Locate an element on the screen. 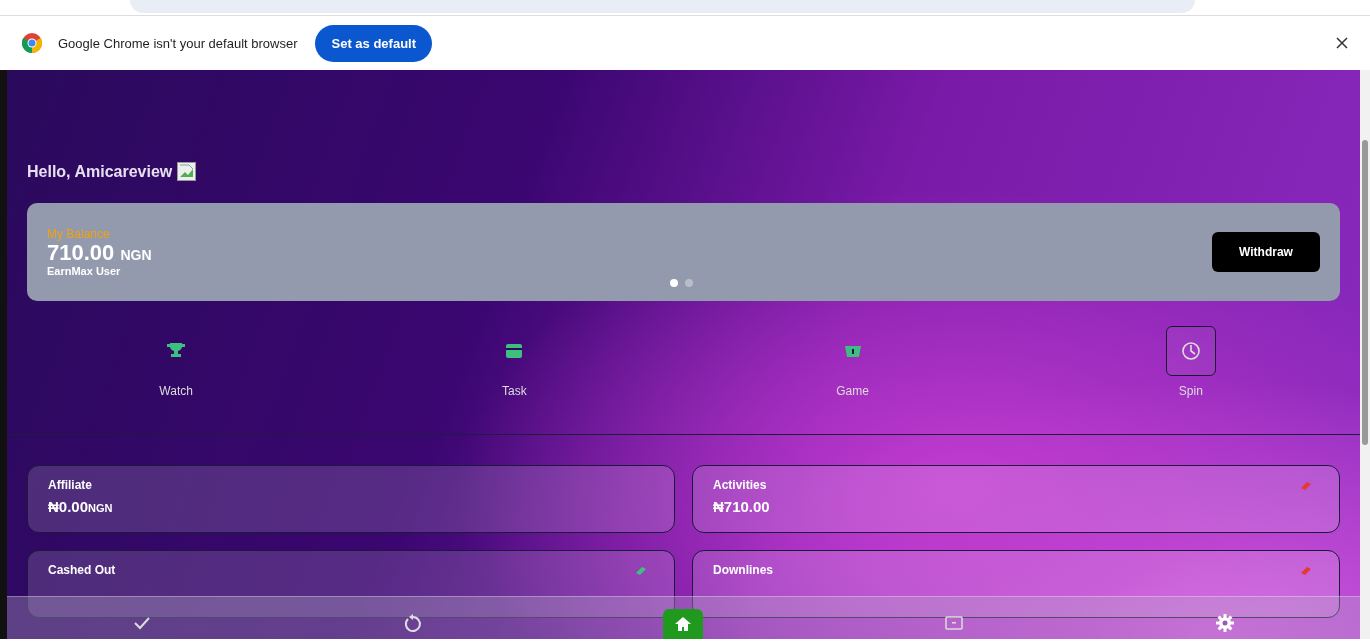 The width and height of the screenshot is (1370, 643). currency-label: NGN is located at coordinates (136, 254).